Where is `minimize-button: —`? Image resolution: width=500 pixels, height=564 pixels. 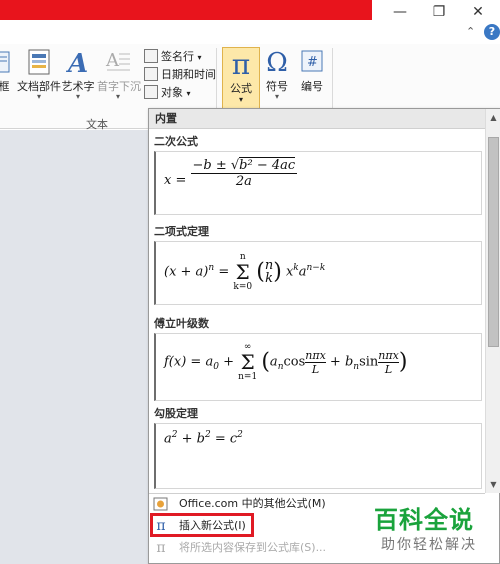
minimize-button: — is located at coordinates (400, 12).